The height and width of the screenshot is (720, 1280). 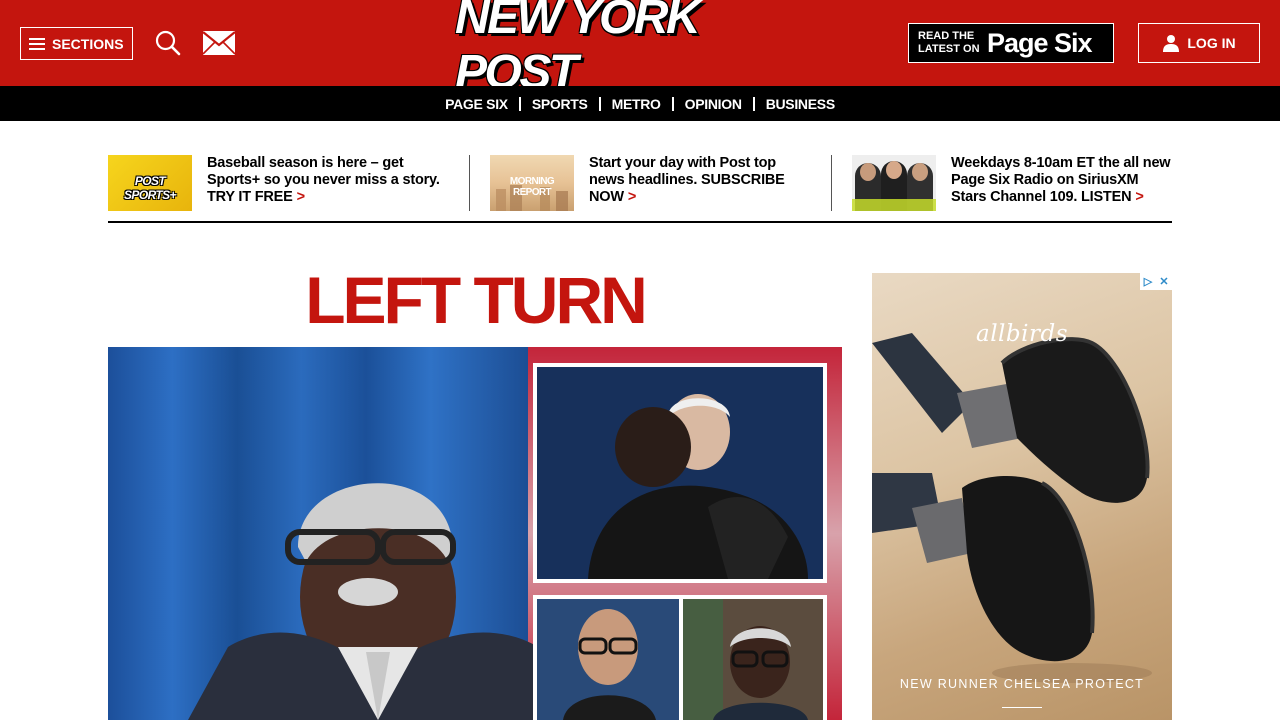 I want to click on nav-item-metro: METRO, so click(x=636, y=104).